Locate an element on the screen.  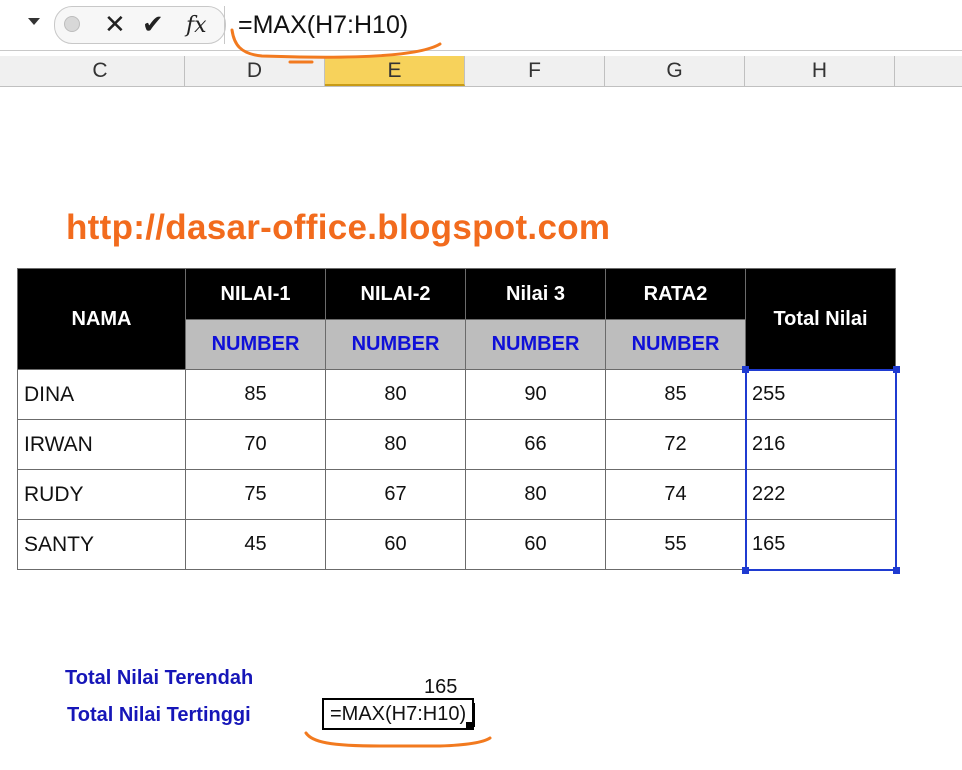
header-nilai-2: NILAI-2 is located at coordinates (395, 294).